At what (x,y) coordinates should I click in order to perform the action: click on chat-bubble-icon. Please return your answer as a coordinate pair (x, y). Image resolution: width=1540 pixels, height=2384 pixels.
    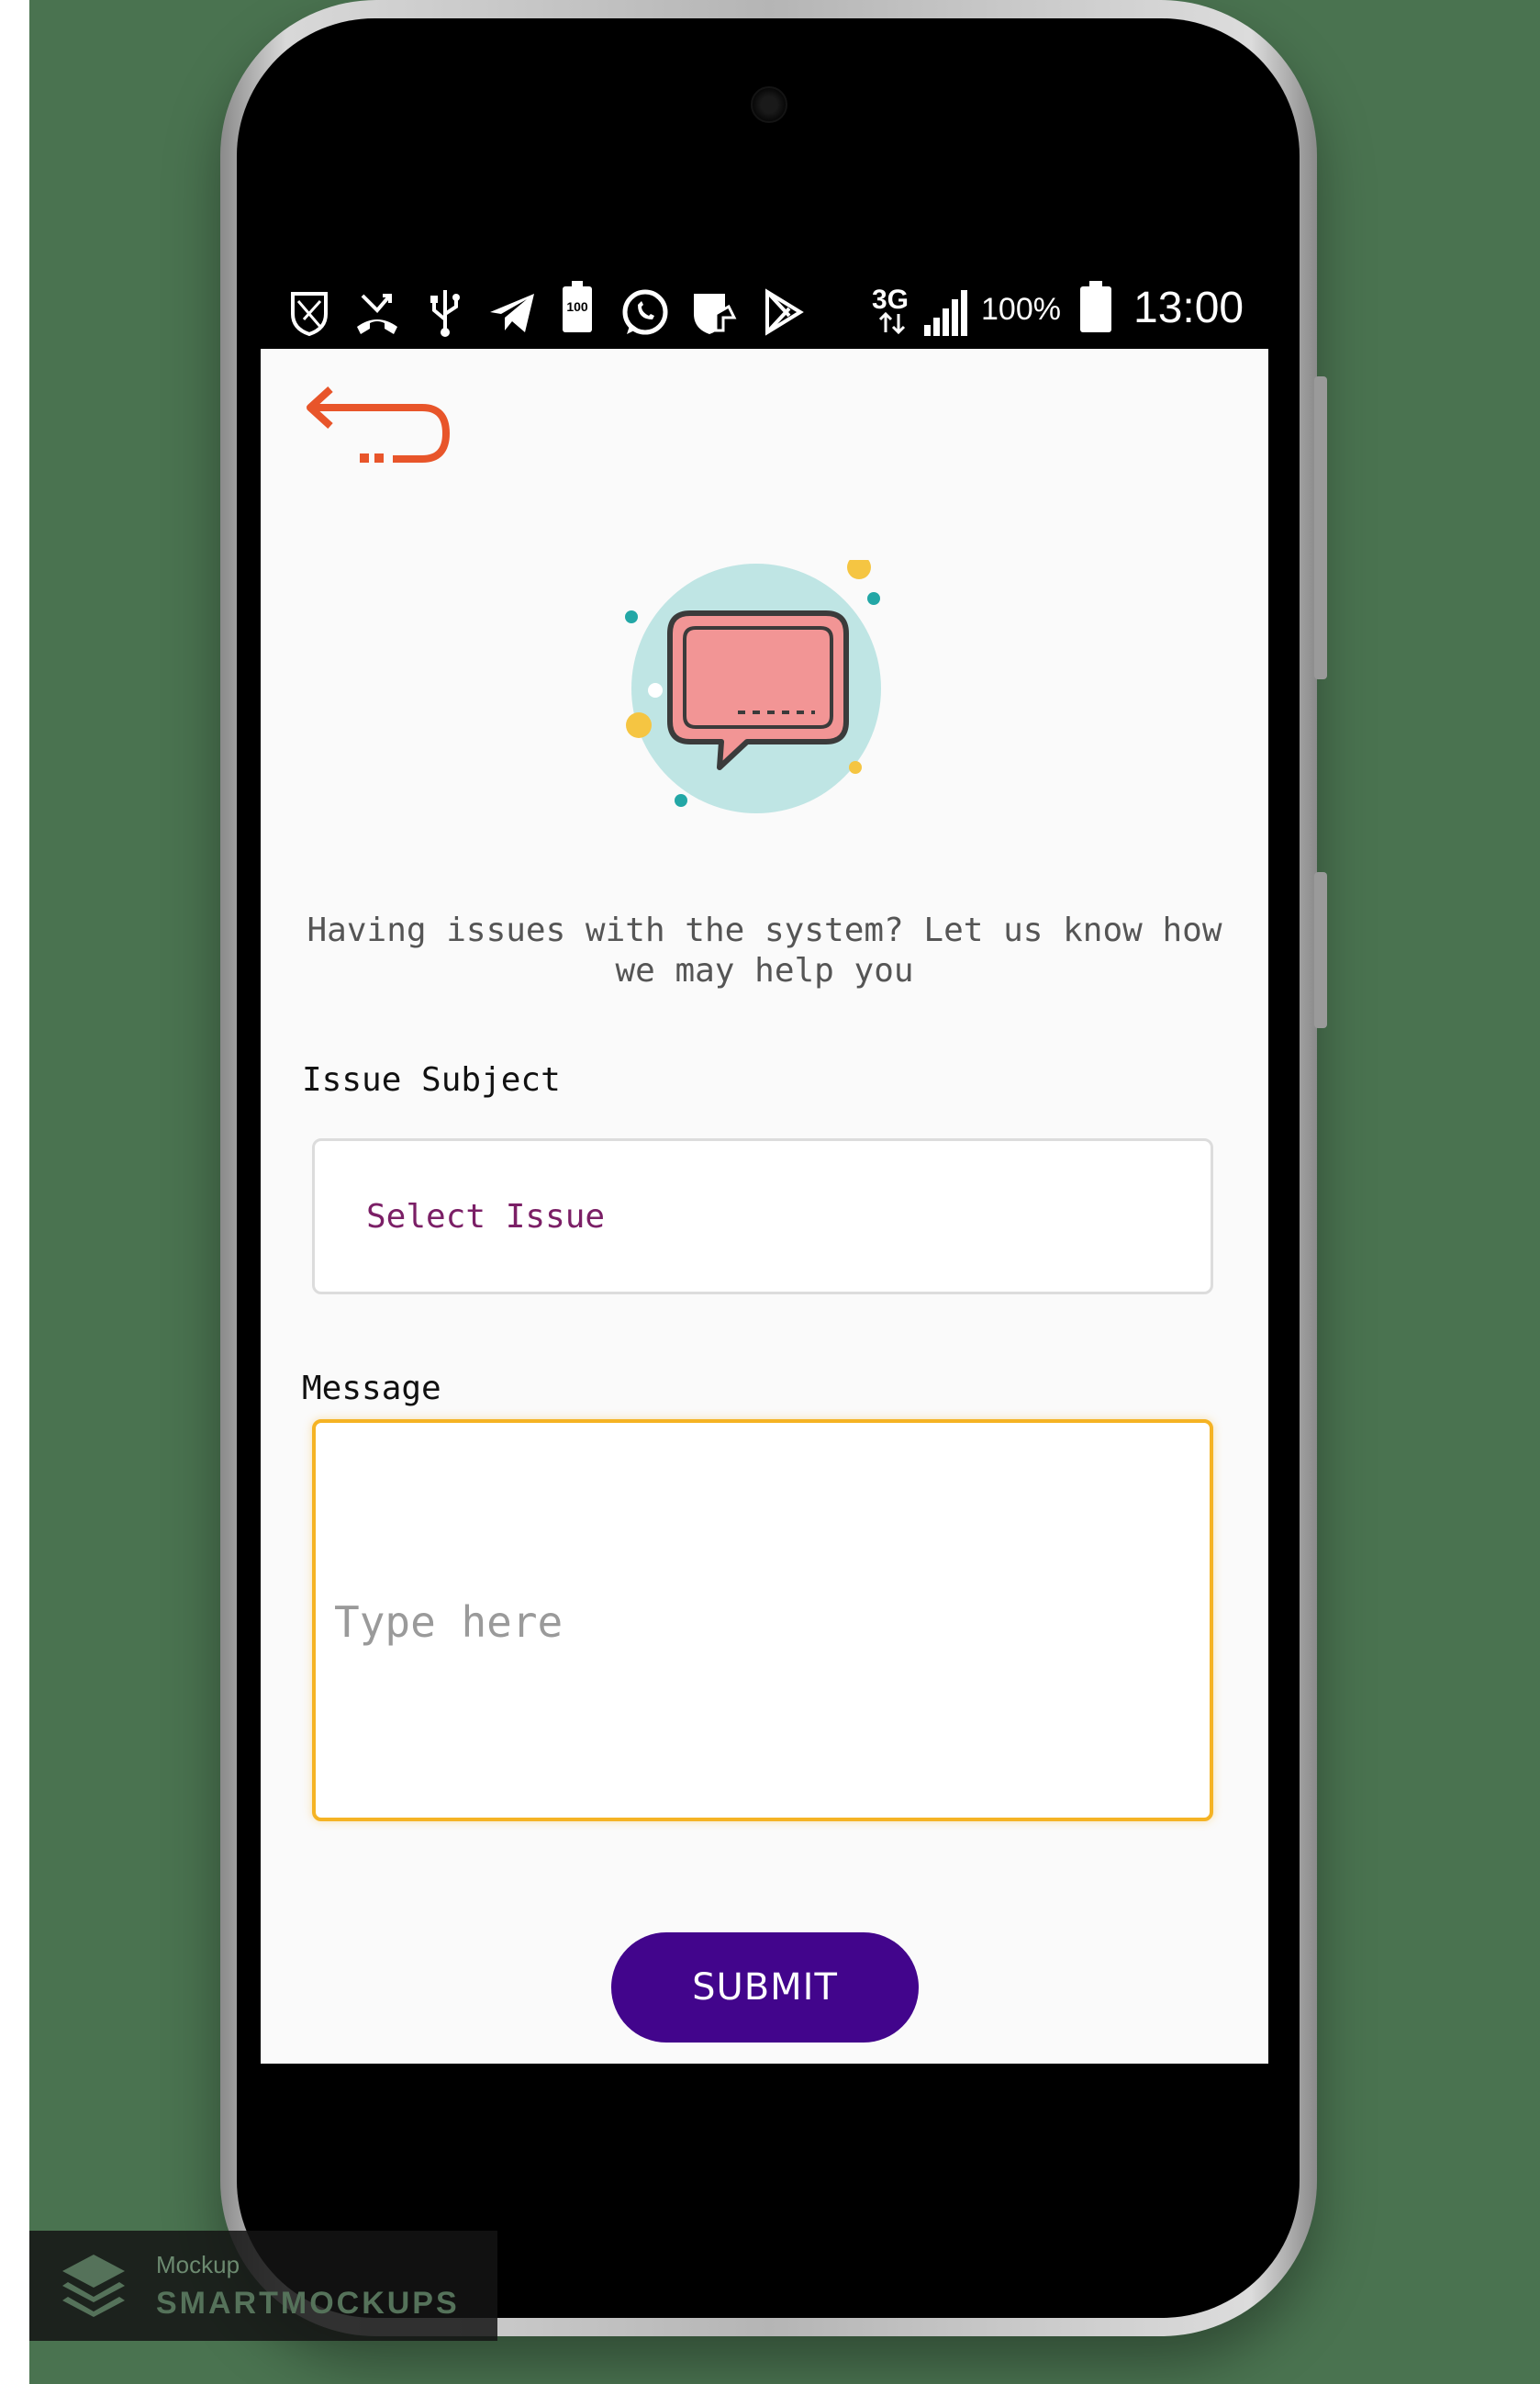
    Looking at the image, I should click on (753, 686).